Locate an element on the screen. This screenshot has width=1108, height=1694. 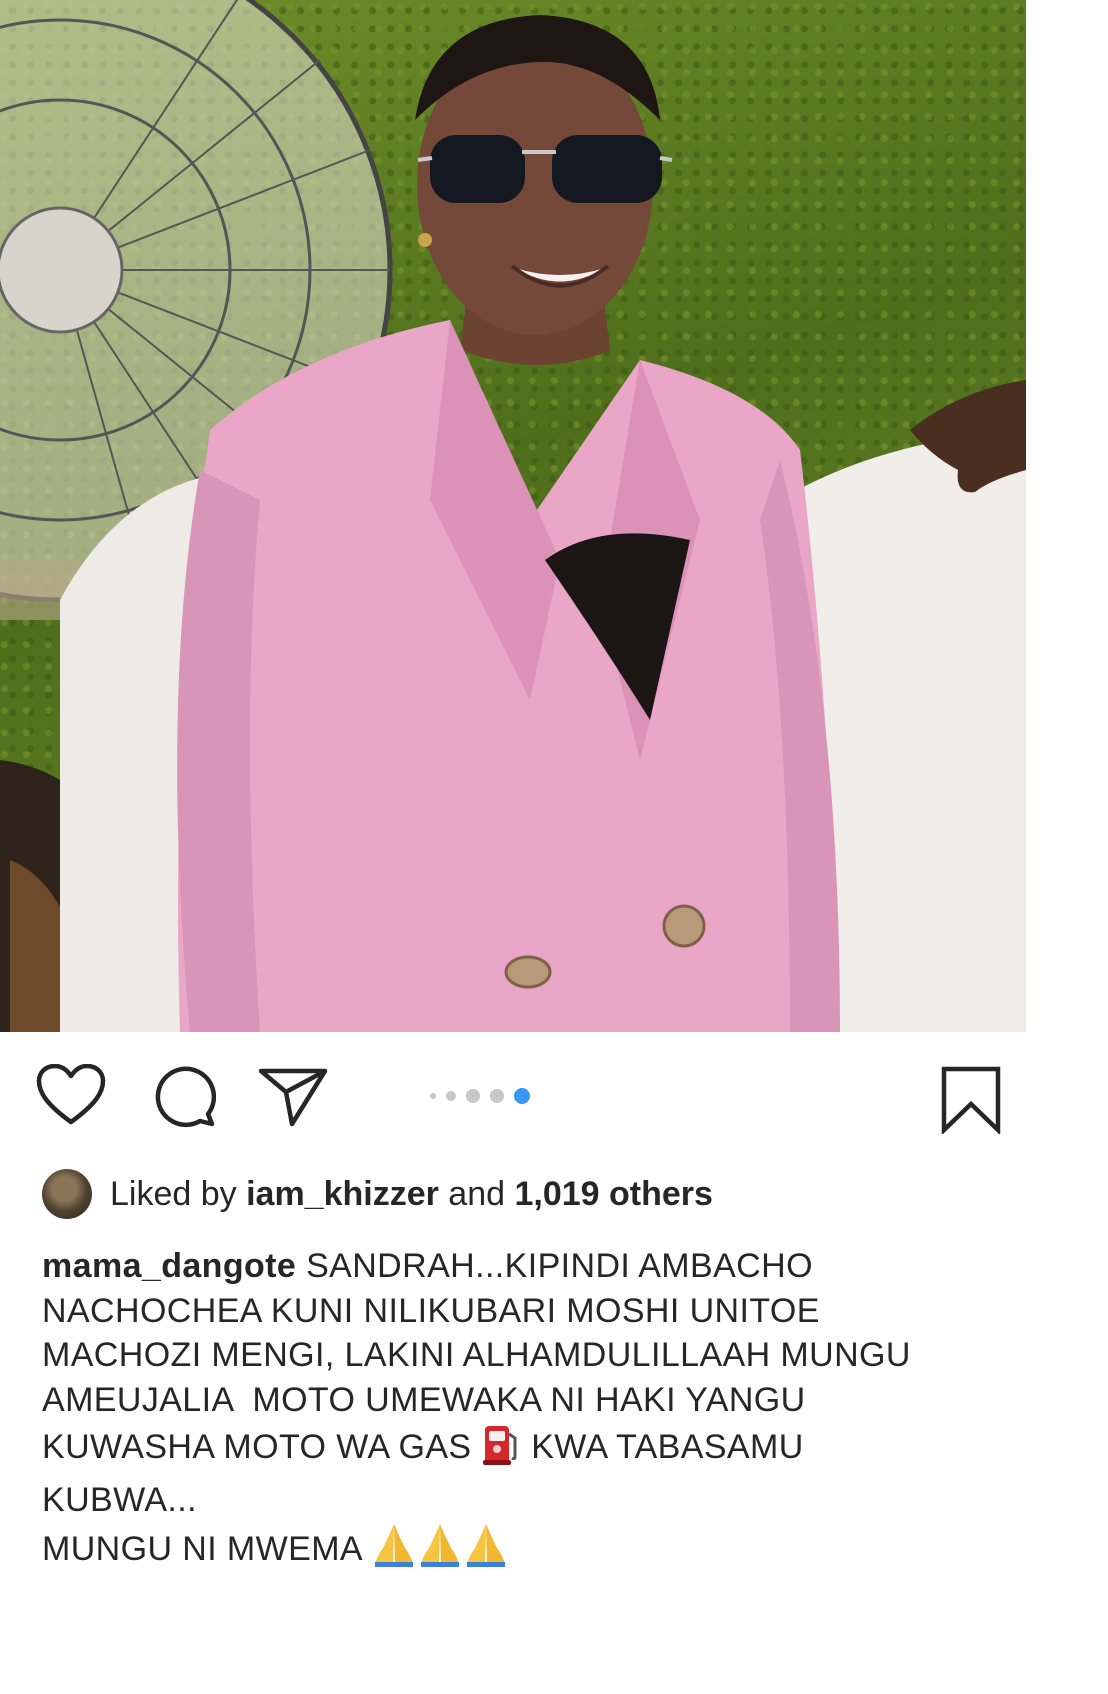
likes-middle: and is located at coordinates (476, 1194).